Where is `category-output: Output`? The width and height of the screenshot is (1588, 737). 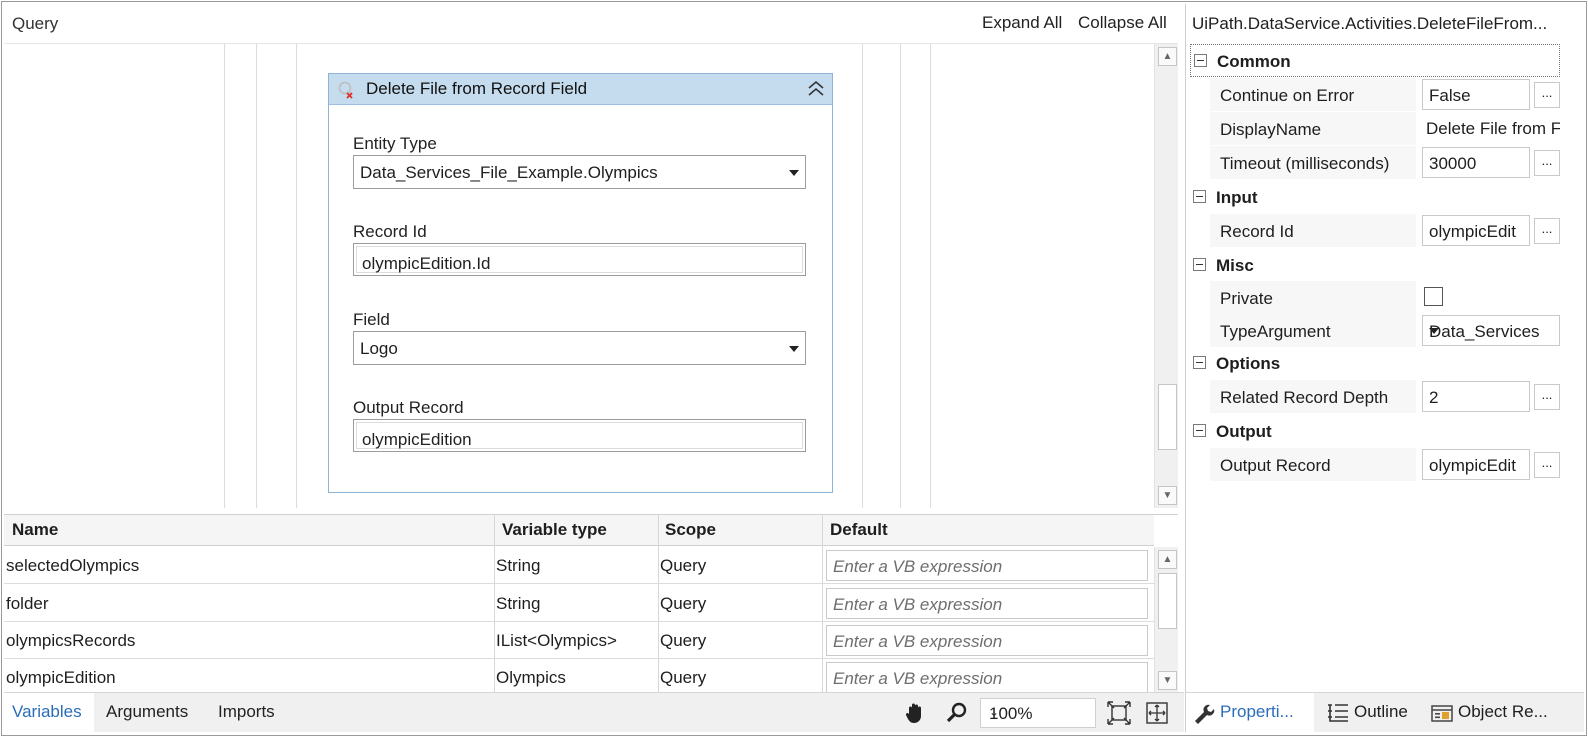 category-output: Output is located at coordinates (1375, 431).